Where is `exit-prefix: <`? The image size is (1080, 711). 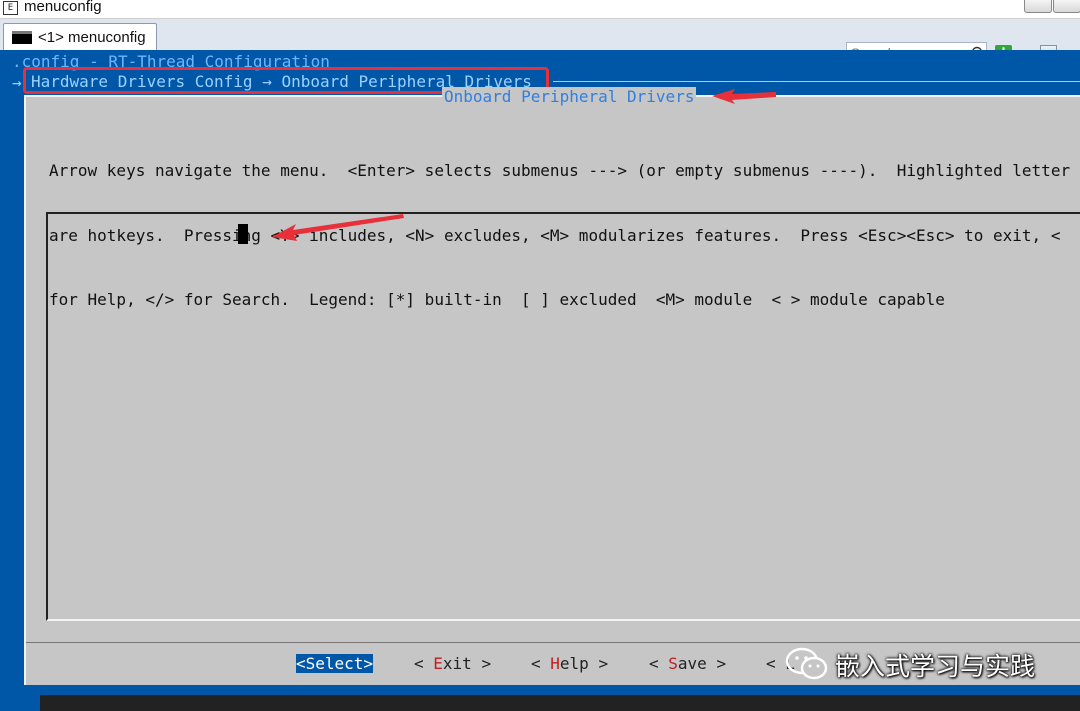 exit-prefix: < is located at coordinates (424, 663).